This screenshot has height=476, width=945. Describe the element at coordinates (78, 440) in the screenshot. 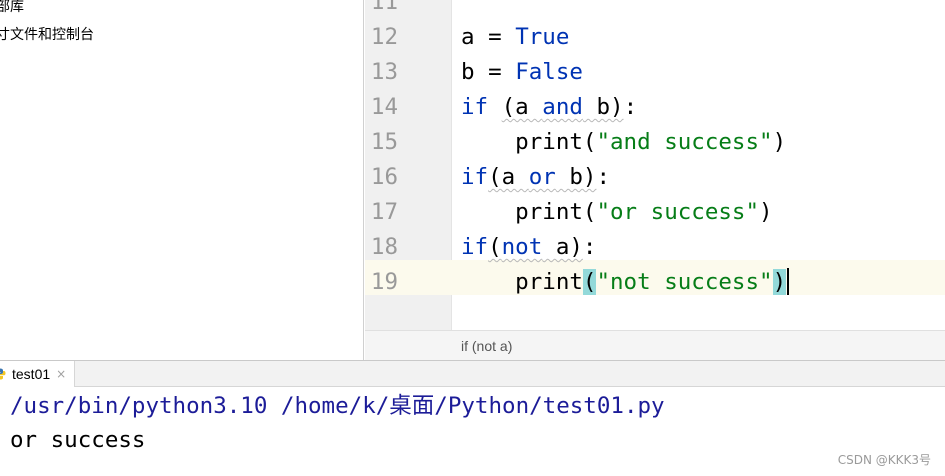

I see `console-output-line: or success` at that location.